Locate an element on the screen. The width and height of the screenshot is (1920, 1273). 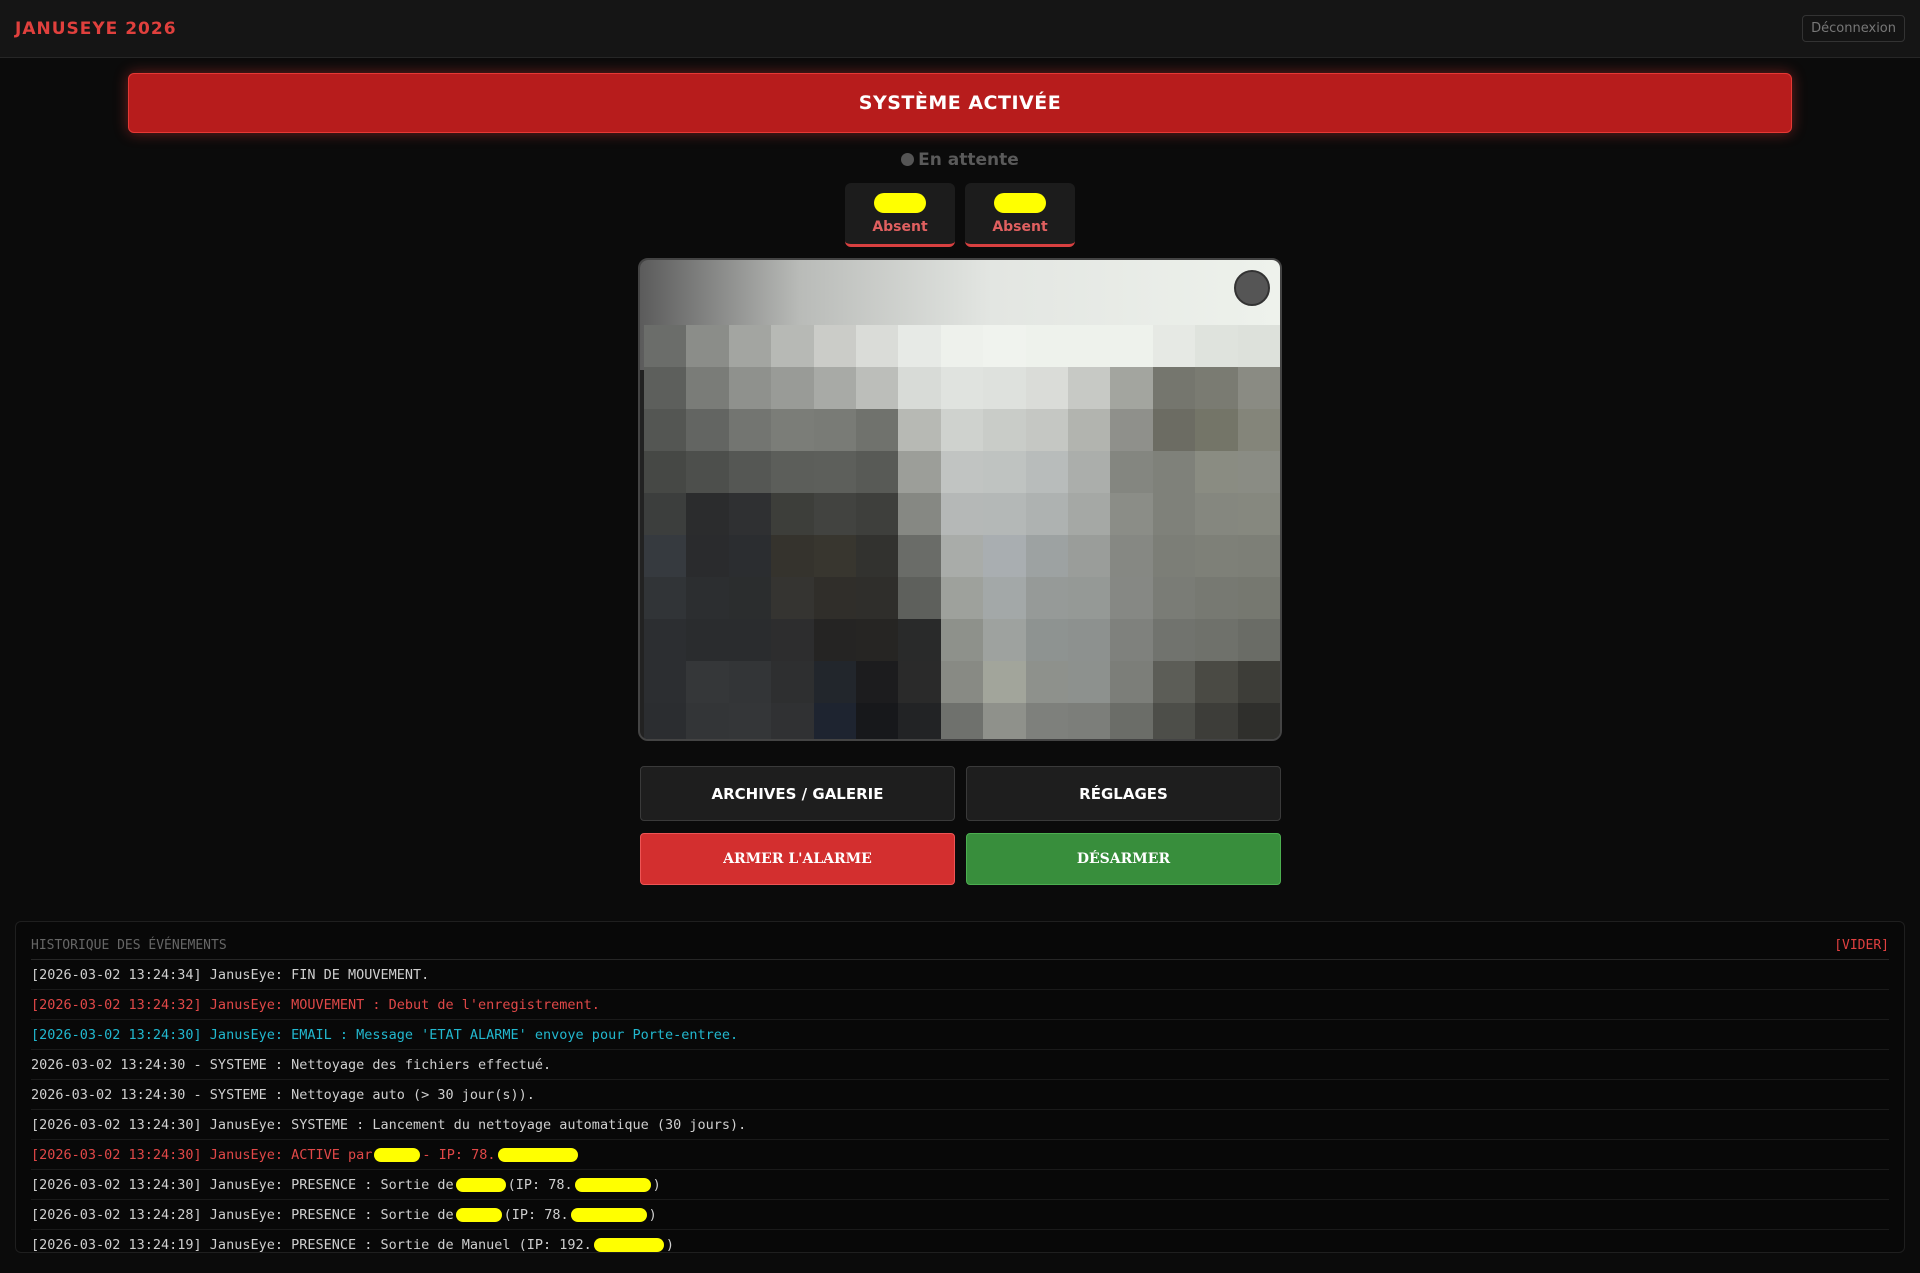
clear-log-button: [VIDER] is located at coordinates (1861, 945).